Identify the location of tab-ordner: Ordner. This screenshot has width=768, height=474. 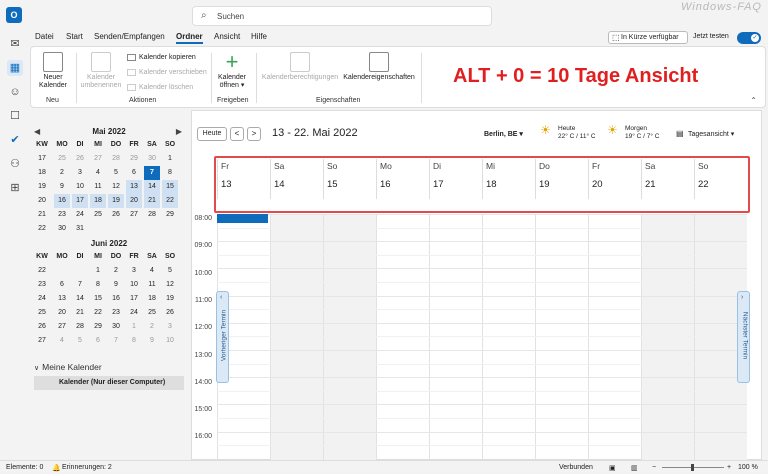
(189, 38).